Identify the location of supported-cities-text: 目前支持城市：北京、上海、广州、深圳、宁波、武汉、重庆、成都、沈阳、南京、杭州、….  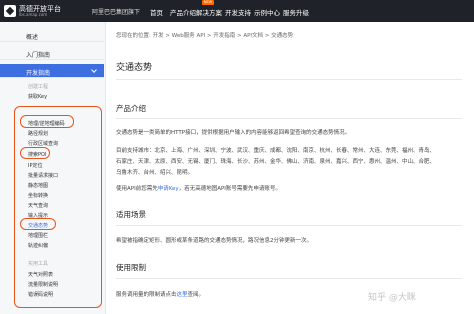
(276, 151).